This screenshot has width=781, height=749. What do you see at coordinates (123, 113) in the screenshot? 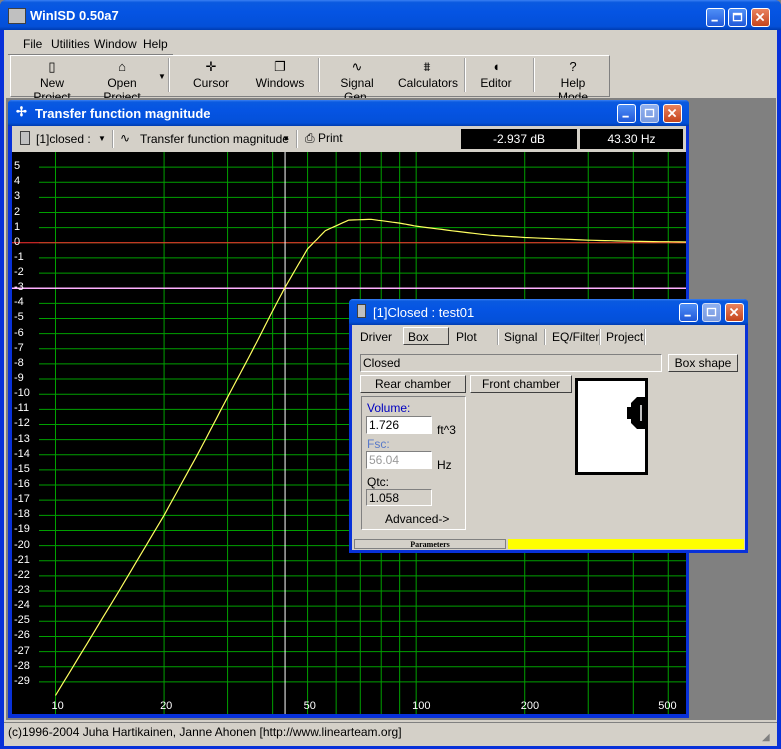
I see `plot-title: Transfer function magnitude` at bounding box center [123, 113].